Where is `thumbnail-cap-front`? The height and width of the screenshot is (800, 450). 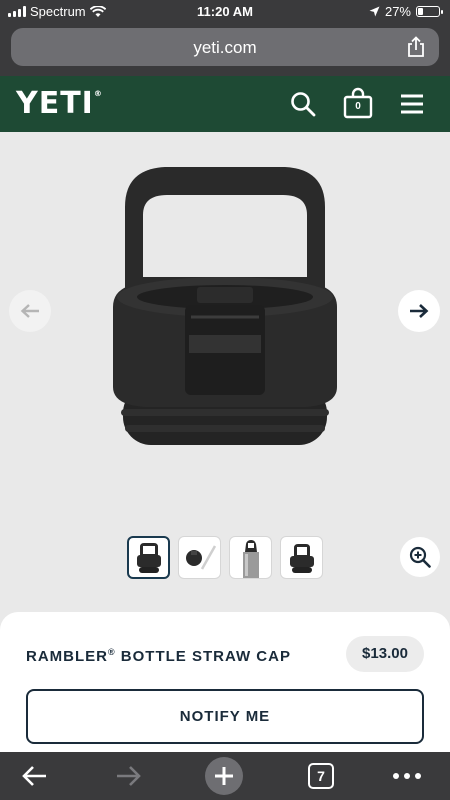 thumbnail-cap-front is located at coordinates (148, 557).